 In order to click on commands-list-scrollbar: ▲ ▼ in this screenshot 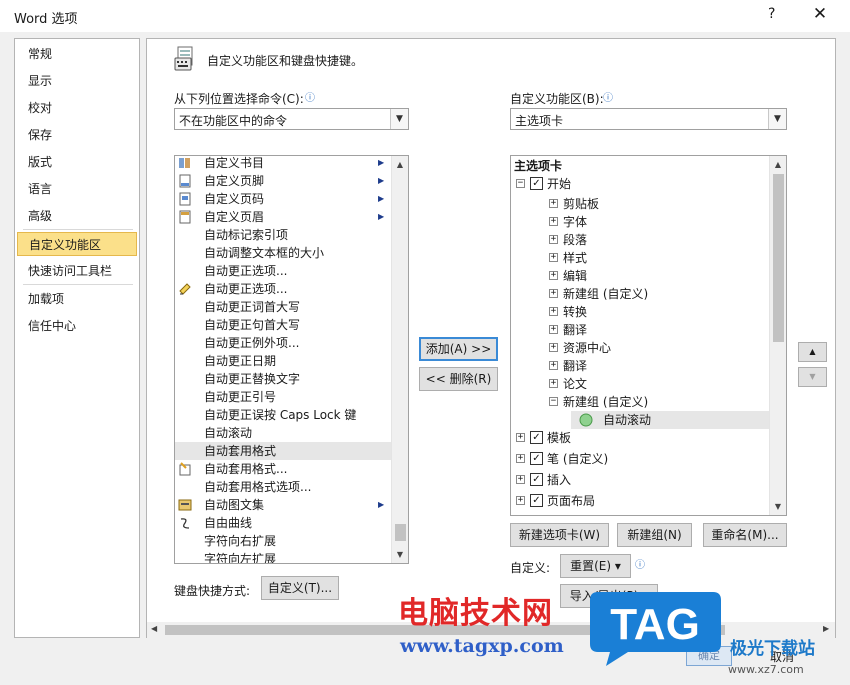, I will do `click(399, 359)`.